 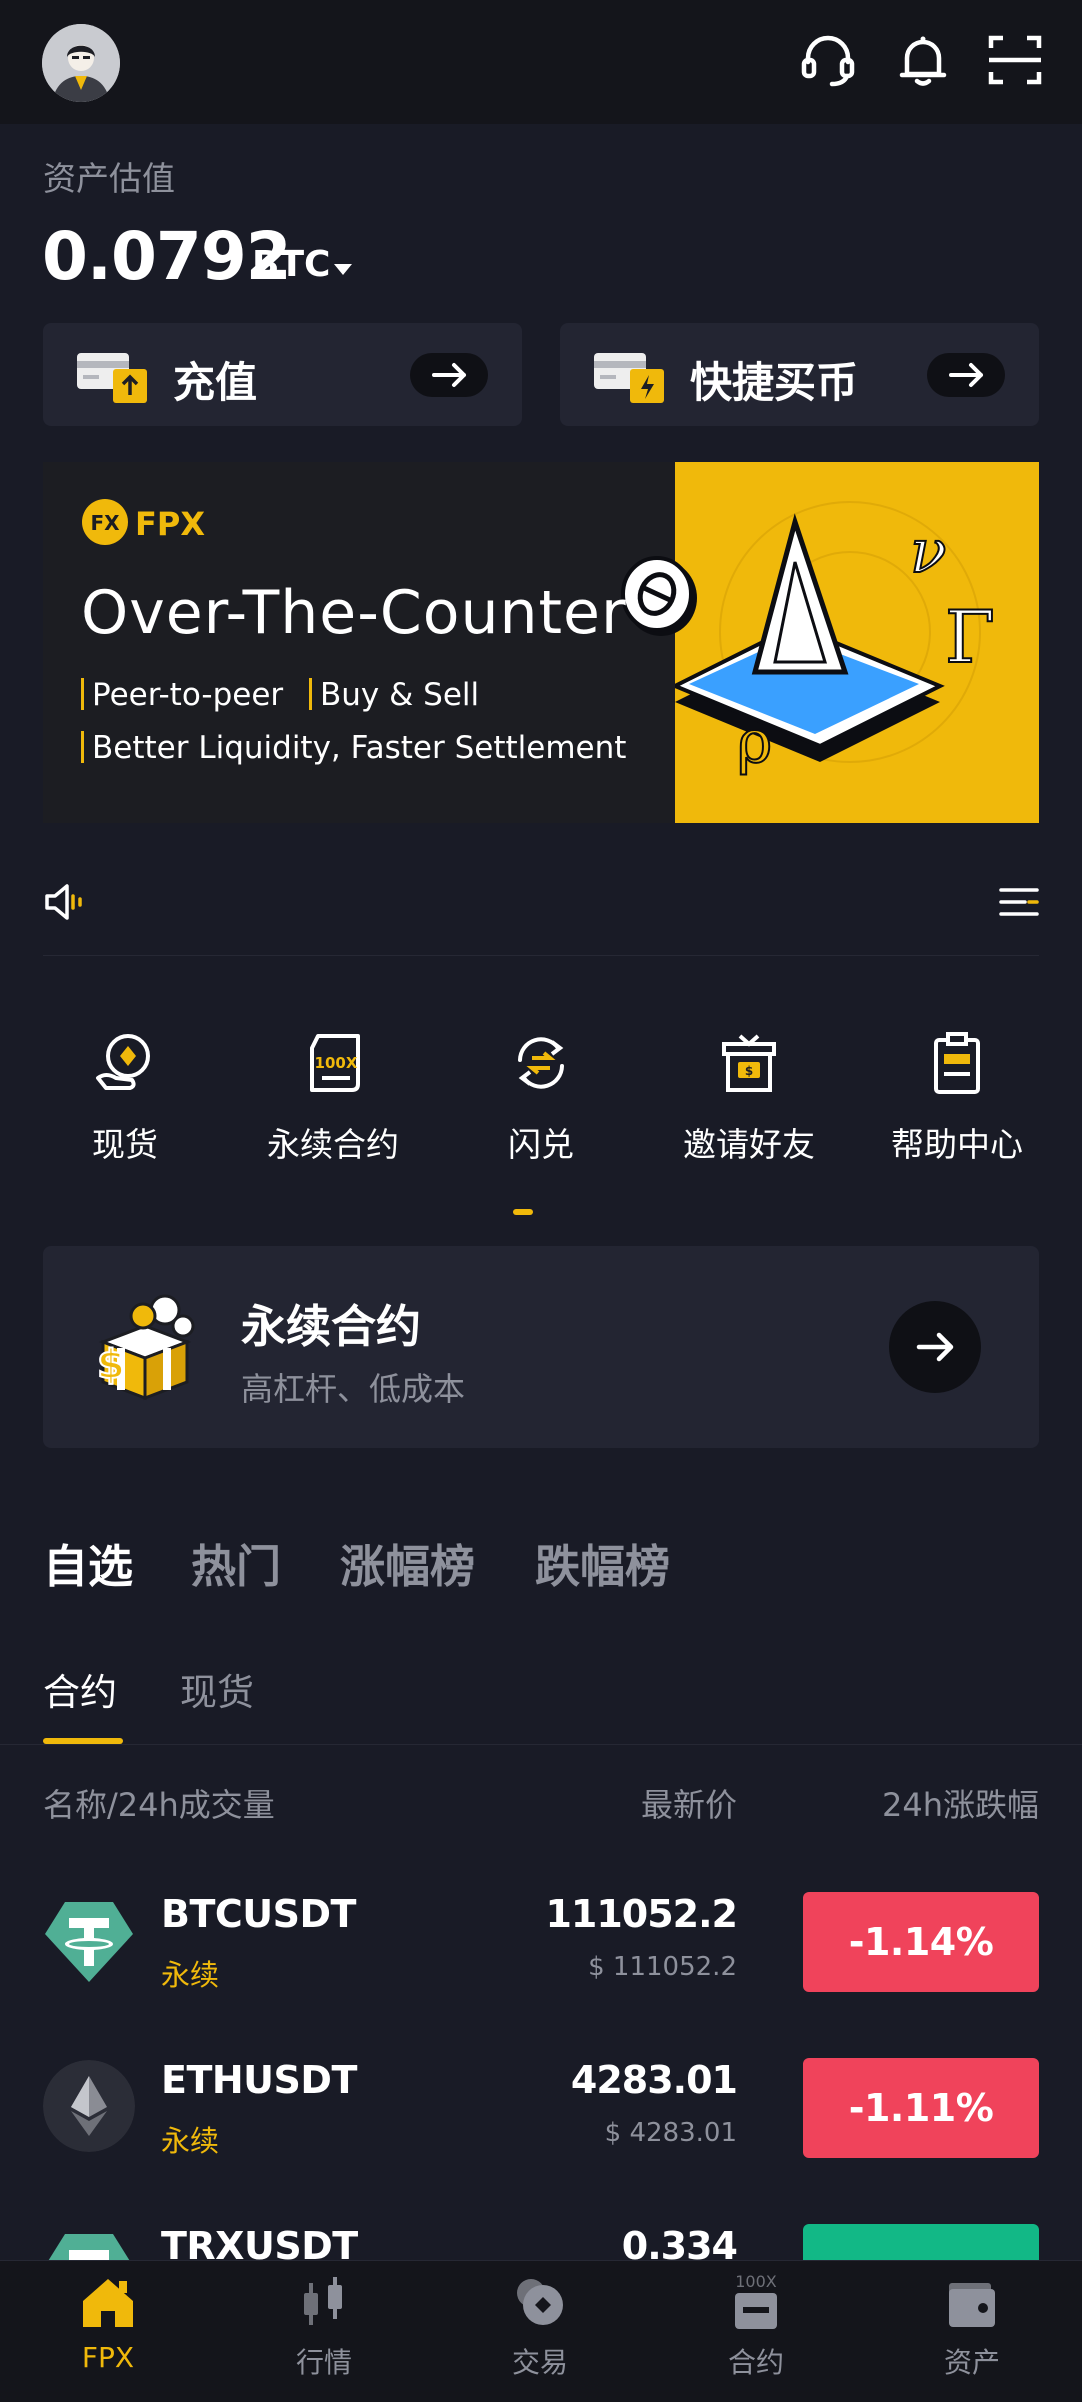 What do you see at coordinates (541, 908) in the screenshot?
I see `announcement-bar` at bounding box center [541, 908].